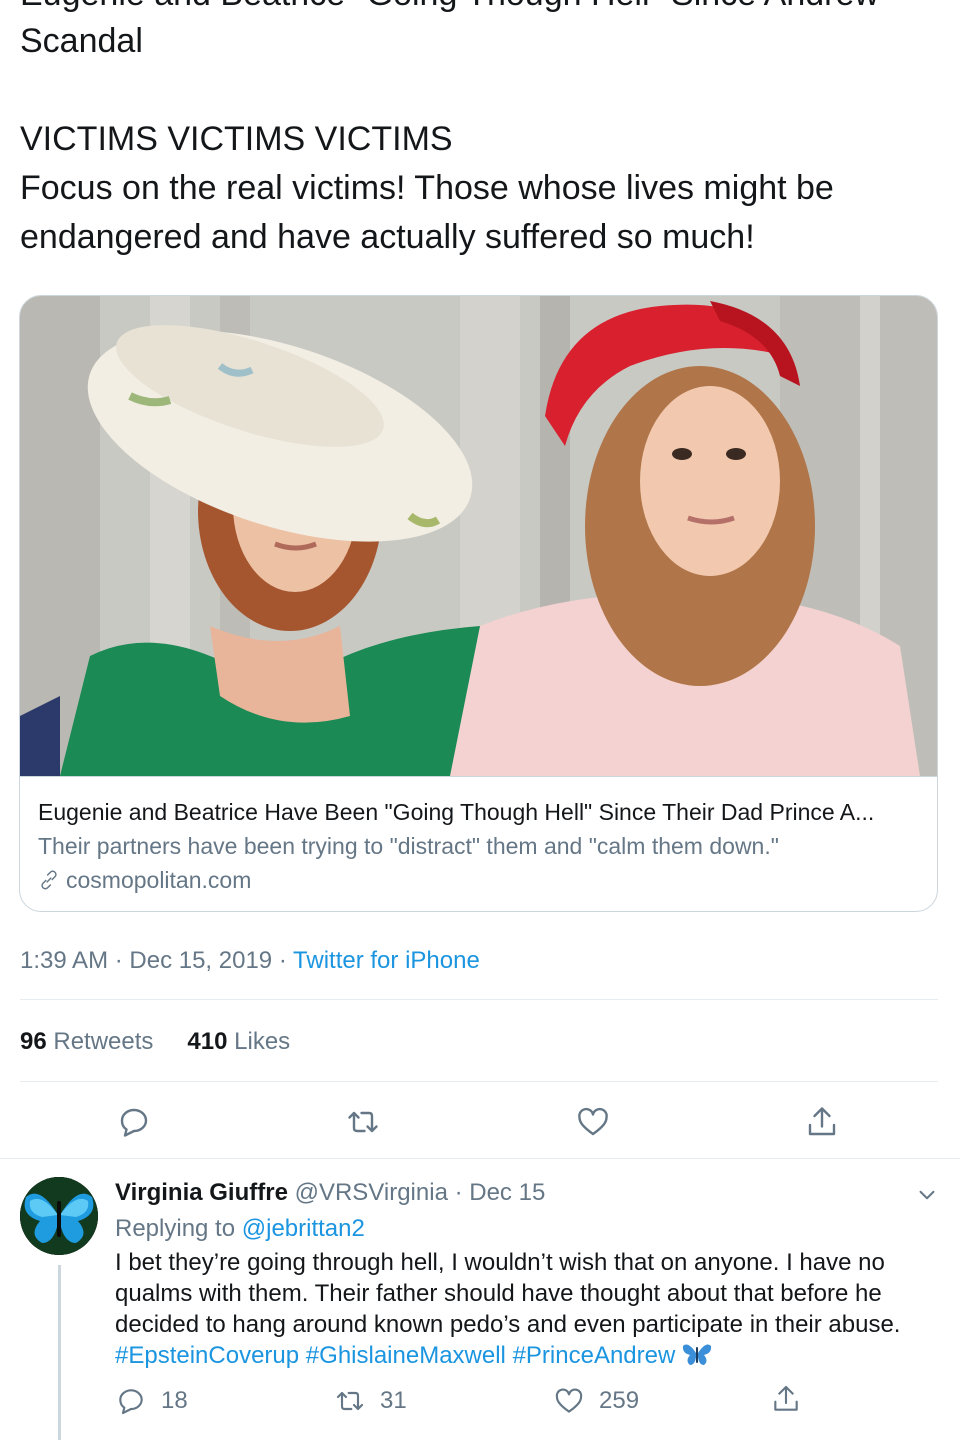  I want to click on likes-count: 410, so click(207, 1041).